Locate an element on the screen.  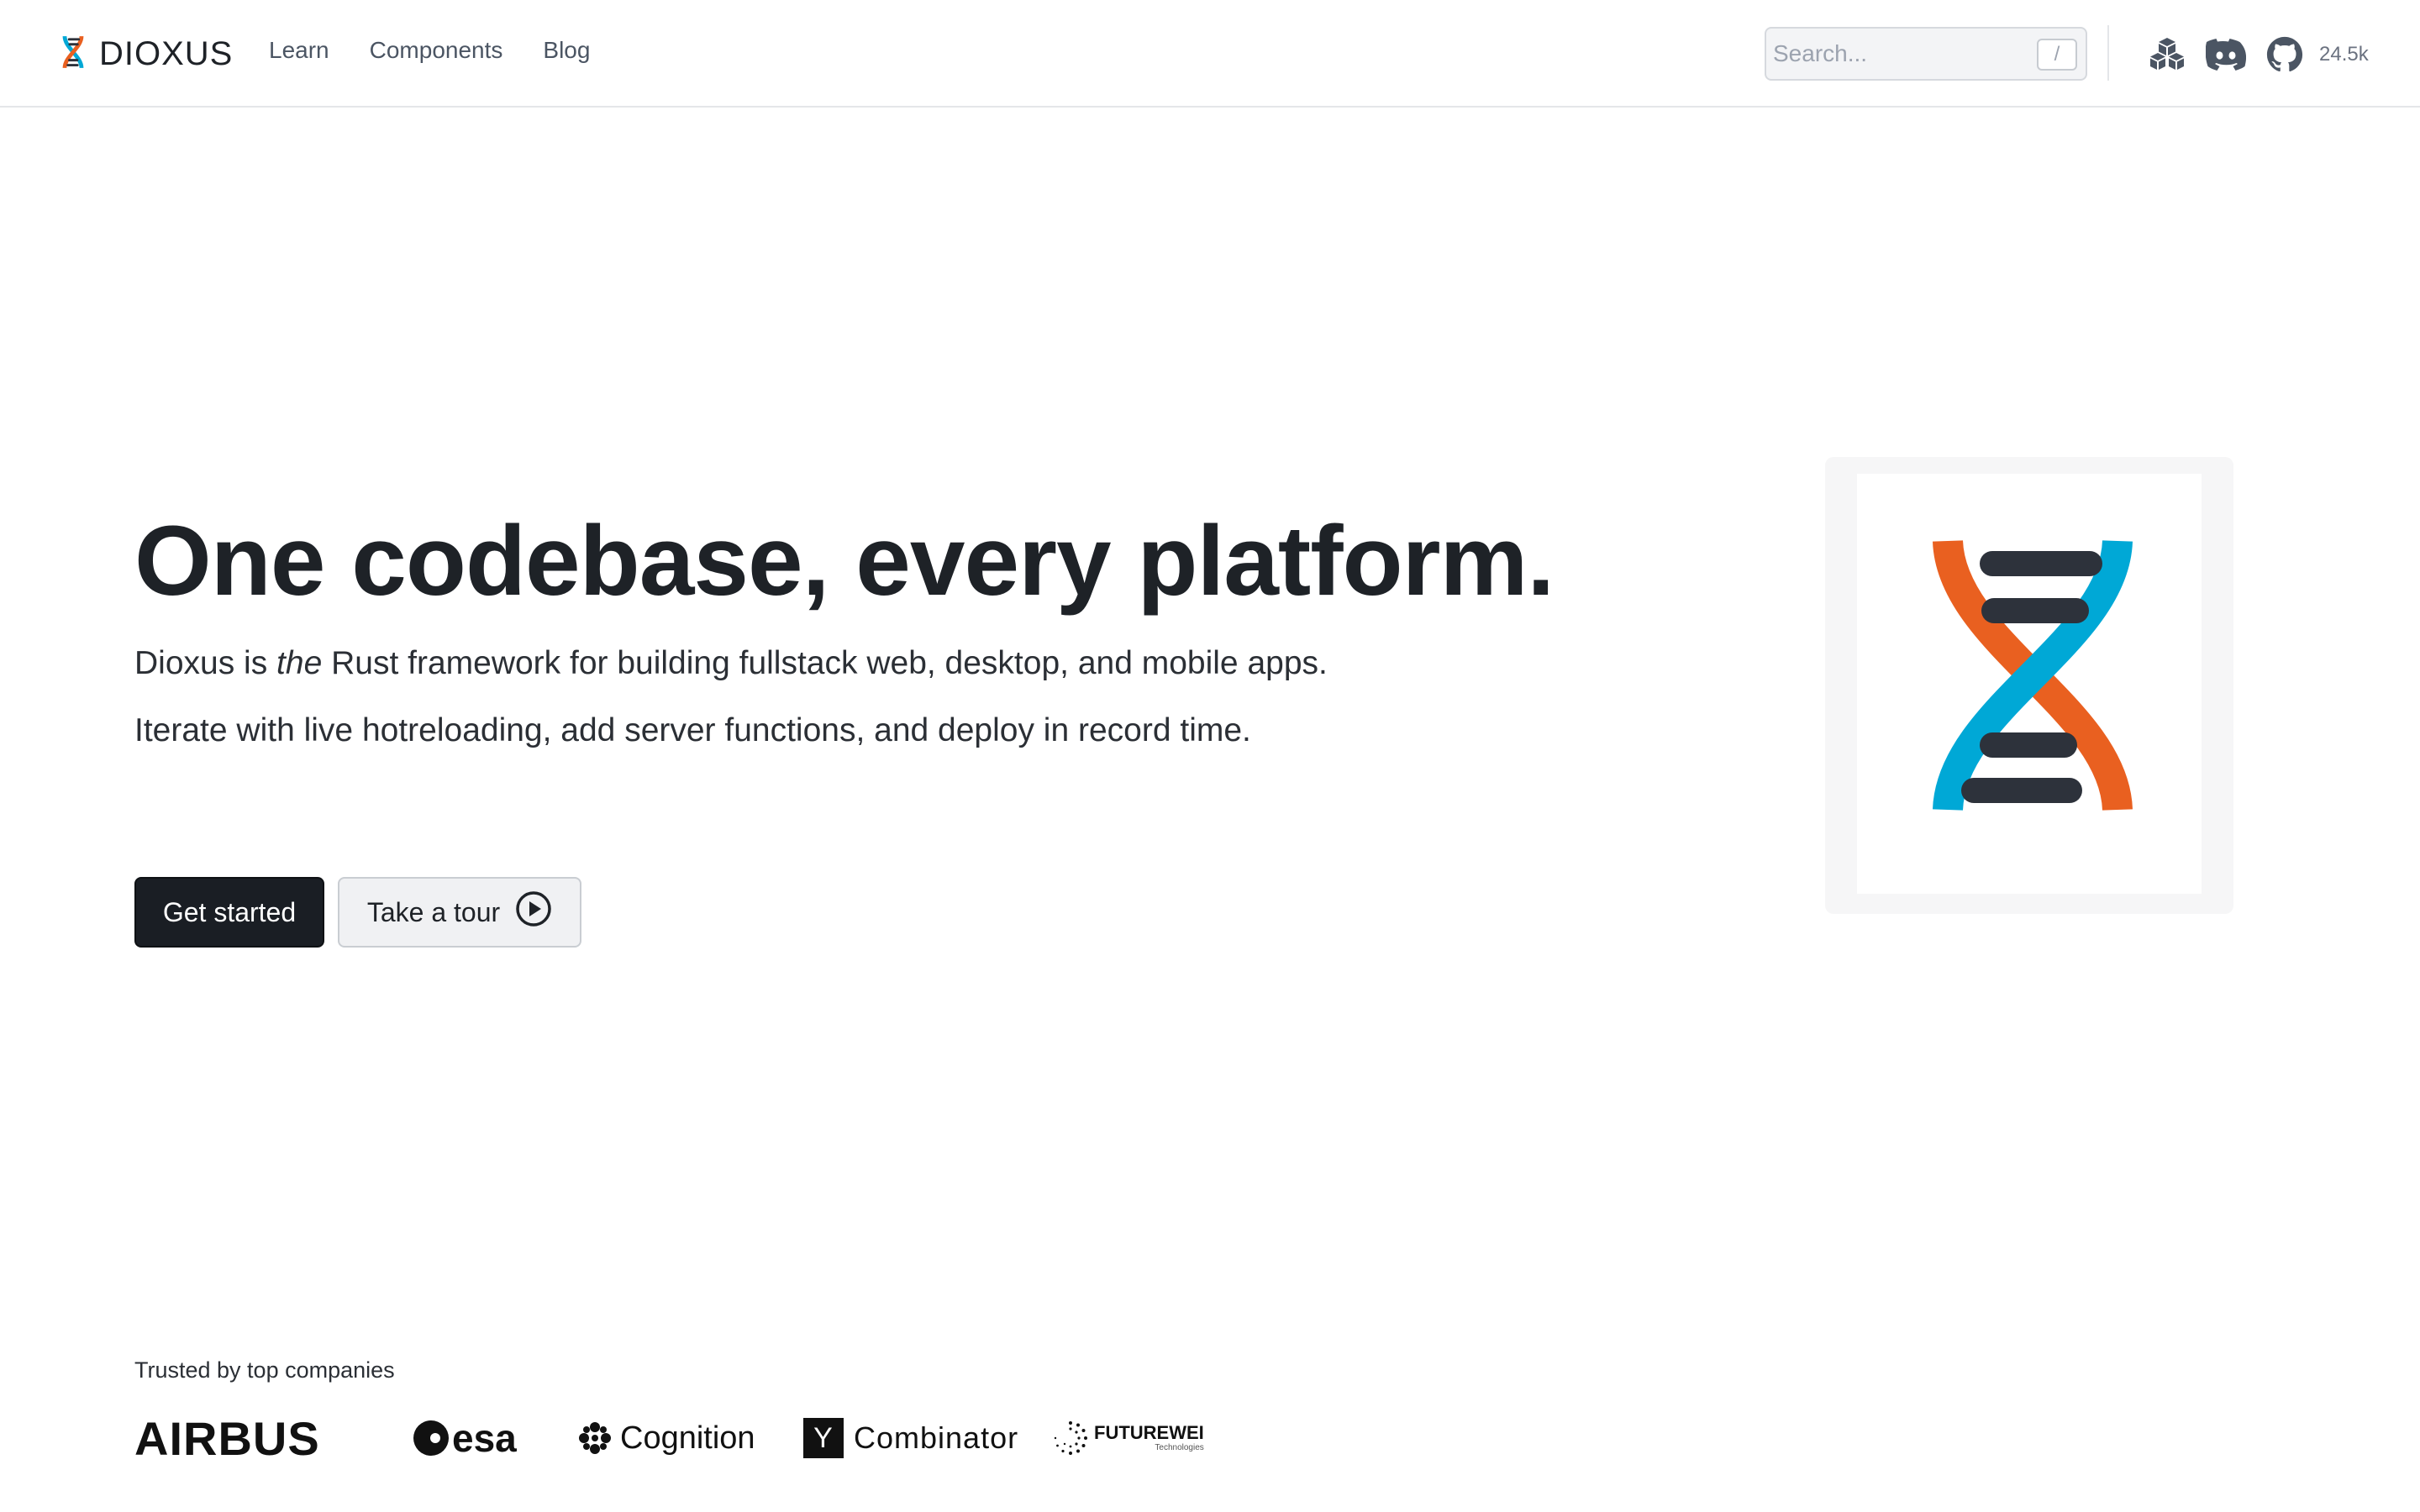
take-a-tour-label: Take a tour is located at coordinates (434, 911).